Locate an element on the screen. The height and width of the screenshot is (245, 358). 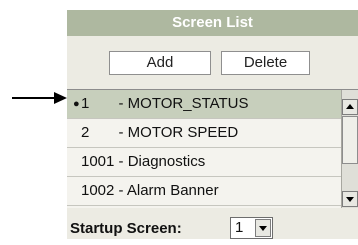
scroll-up-arrow-icon is located at coordinates (350, 107).